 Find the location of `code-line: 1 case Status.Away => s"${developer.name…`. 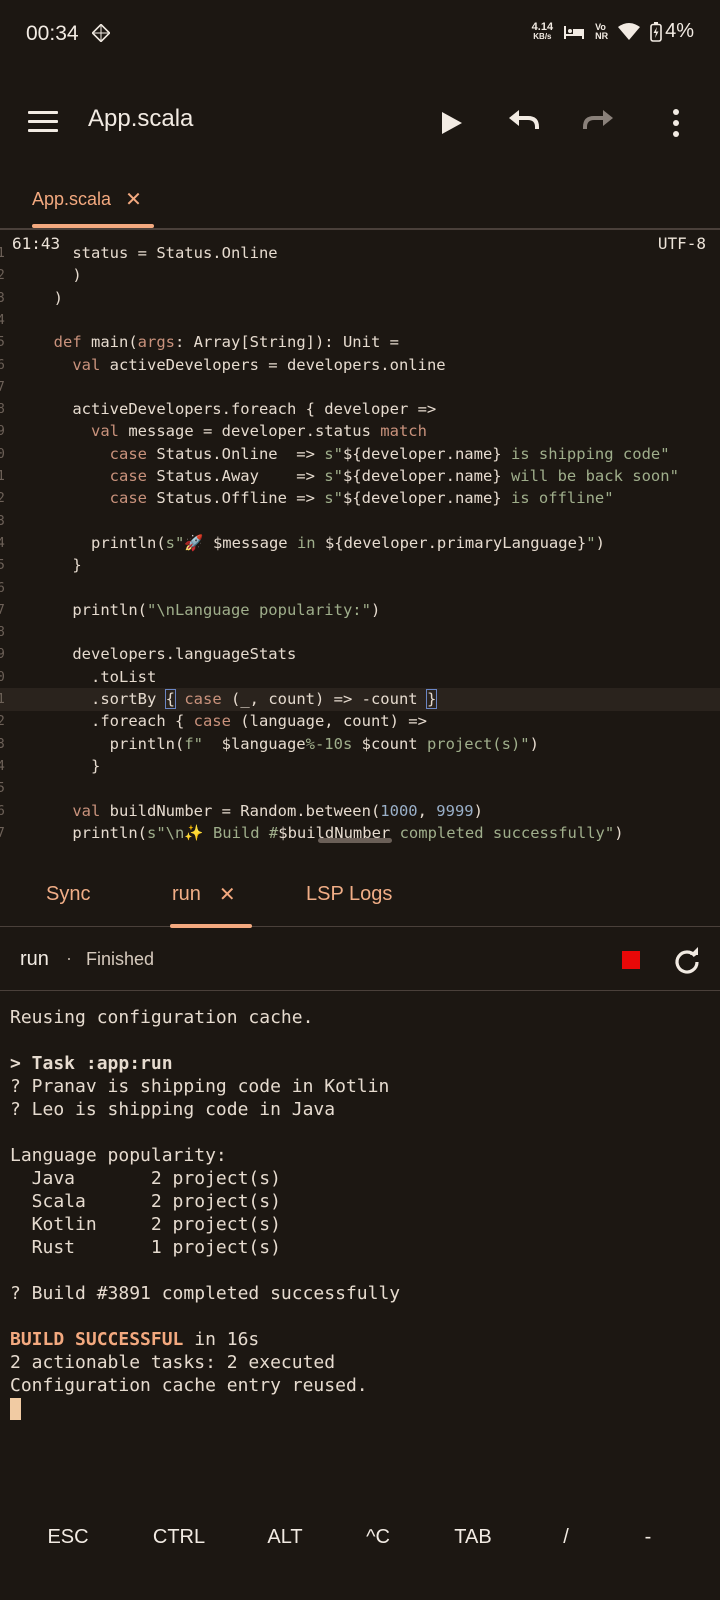

code-line: 1 case Status.Away => s"${developer.name… is located at coordinates (360, 476).